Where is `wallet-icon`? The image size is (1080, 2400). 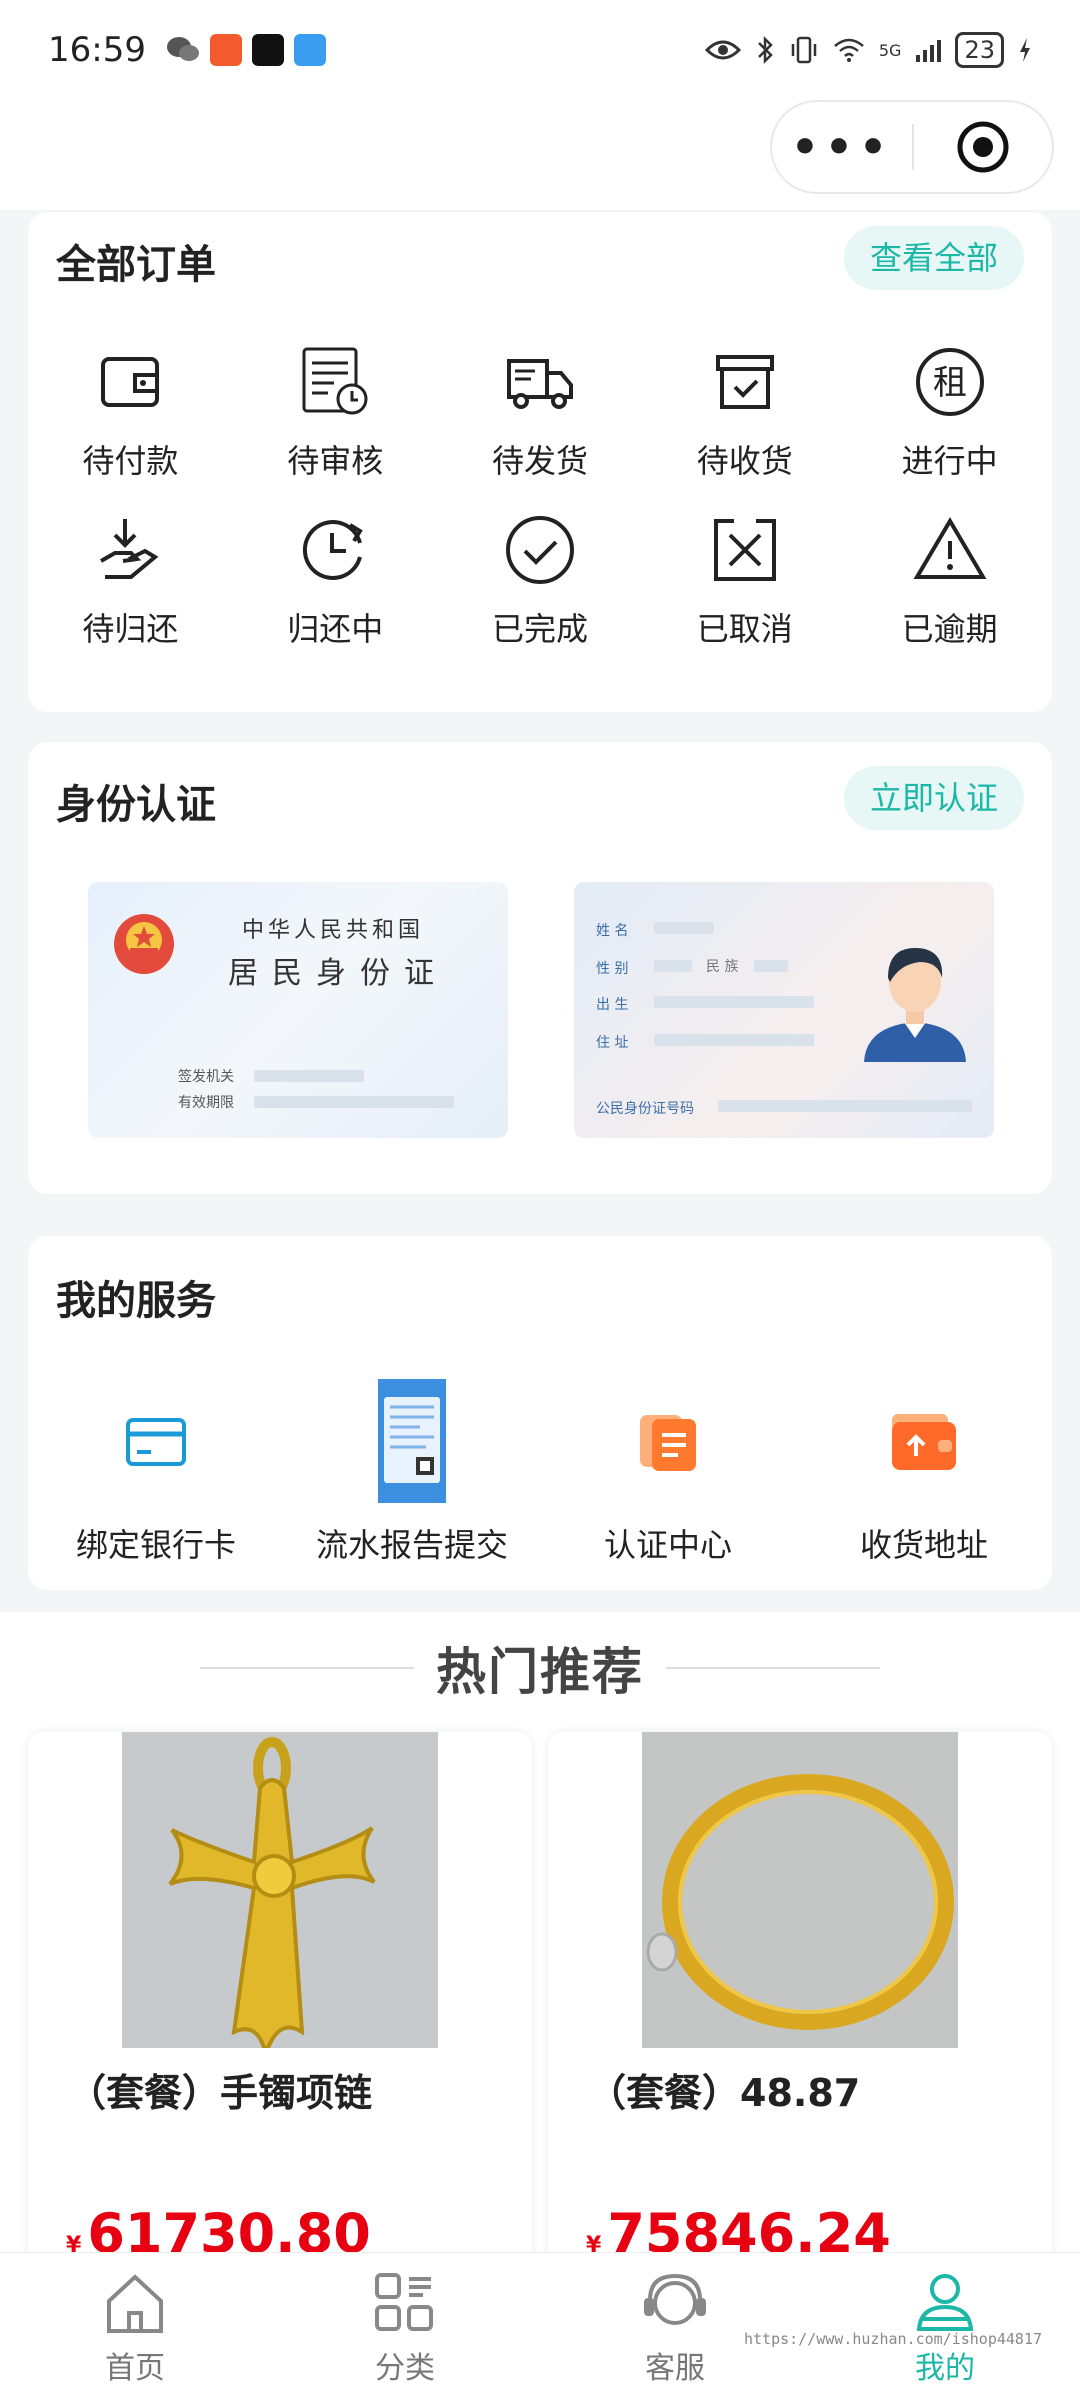
wallet-icon is located at coordinates (130, 382).